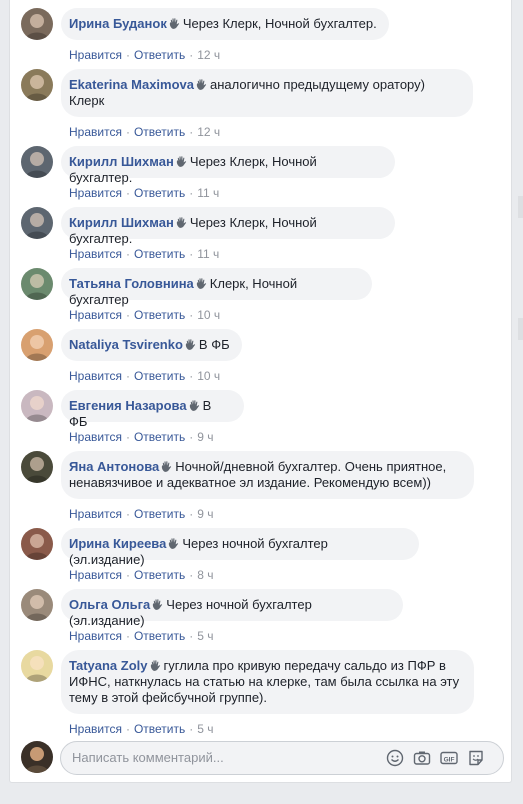 This screenshot has width=523, height=804. Describe the element at coordinates (126, 344) in the screenshot. I see `comment-author: Nataliya Tsvirenko` at that location.